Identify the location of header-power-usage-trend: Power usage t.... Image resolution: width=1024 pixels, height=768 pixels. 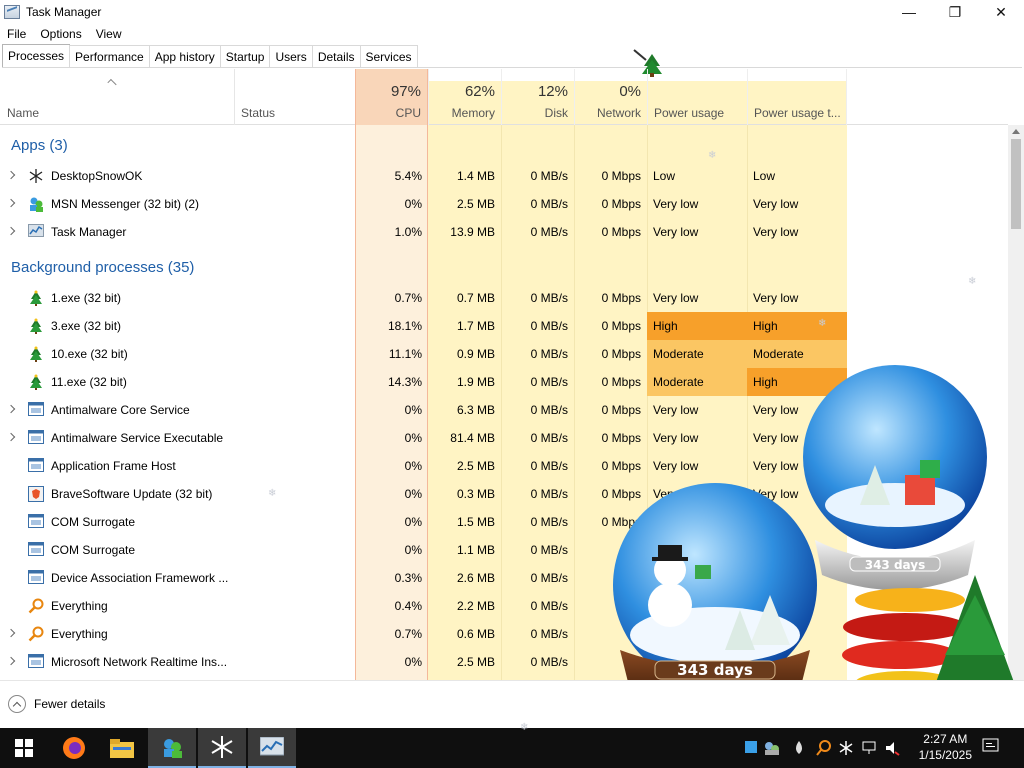
(797, 97).